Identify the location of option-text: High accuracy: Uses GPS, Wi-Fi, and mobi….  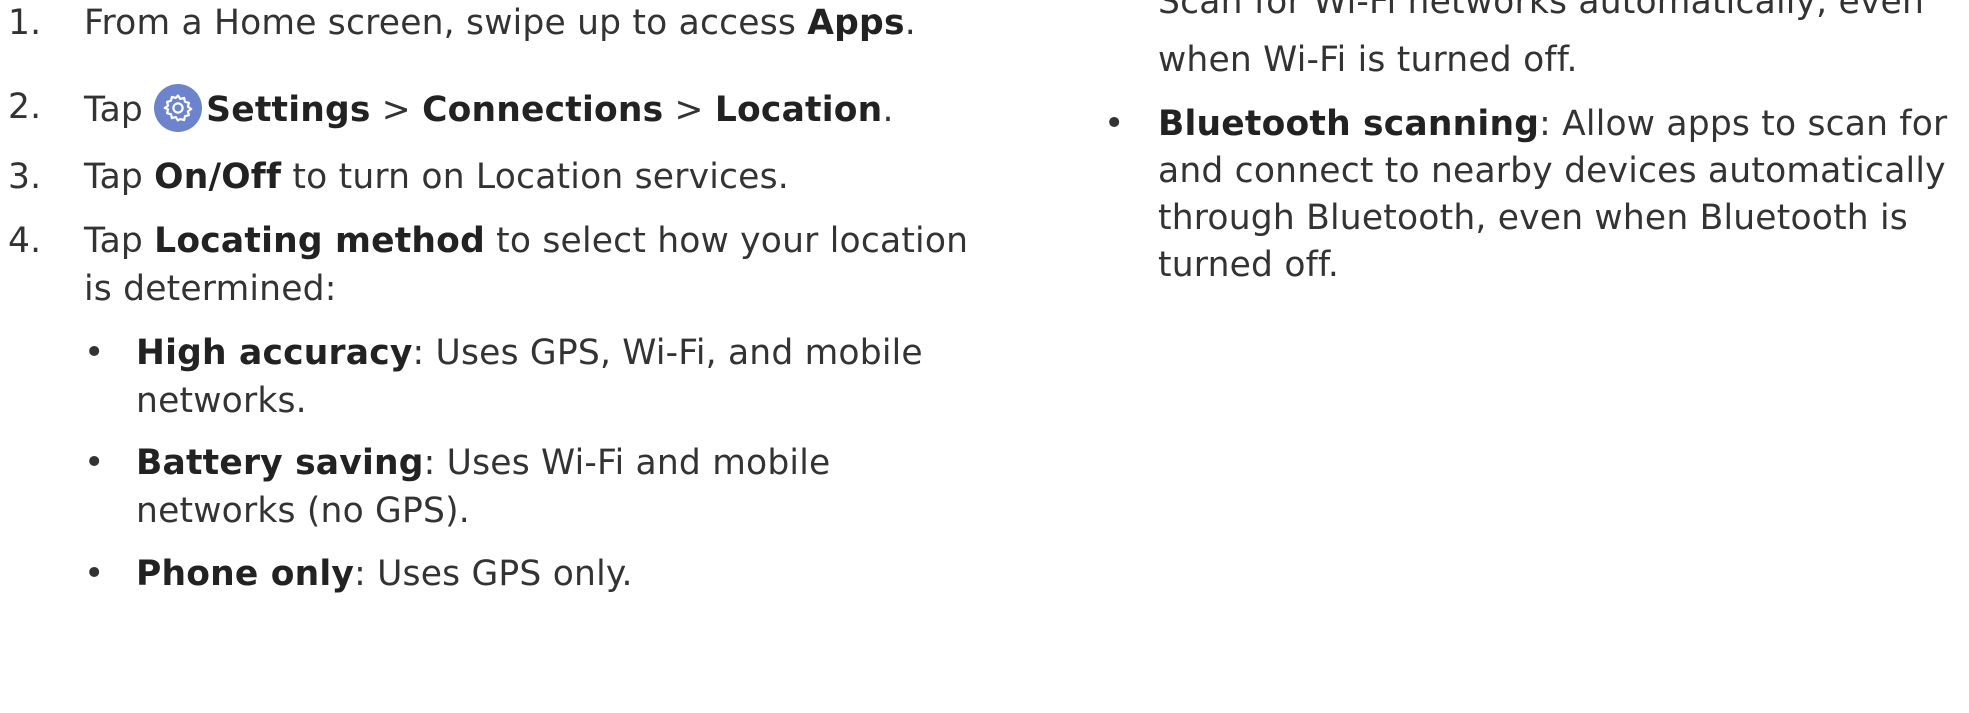
(529, 353).